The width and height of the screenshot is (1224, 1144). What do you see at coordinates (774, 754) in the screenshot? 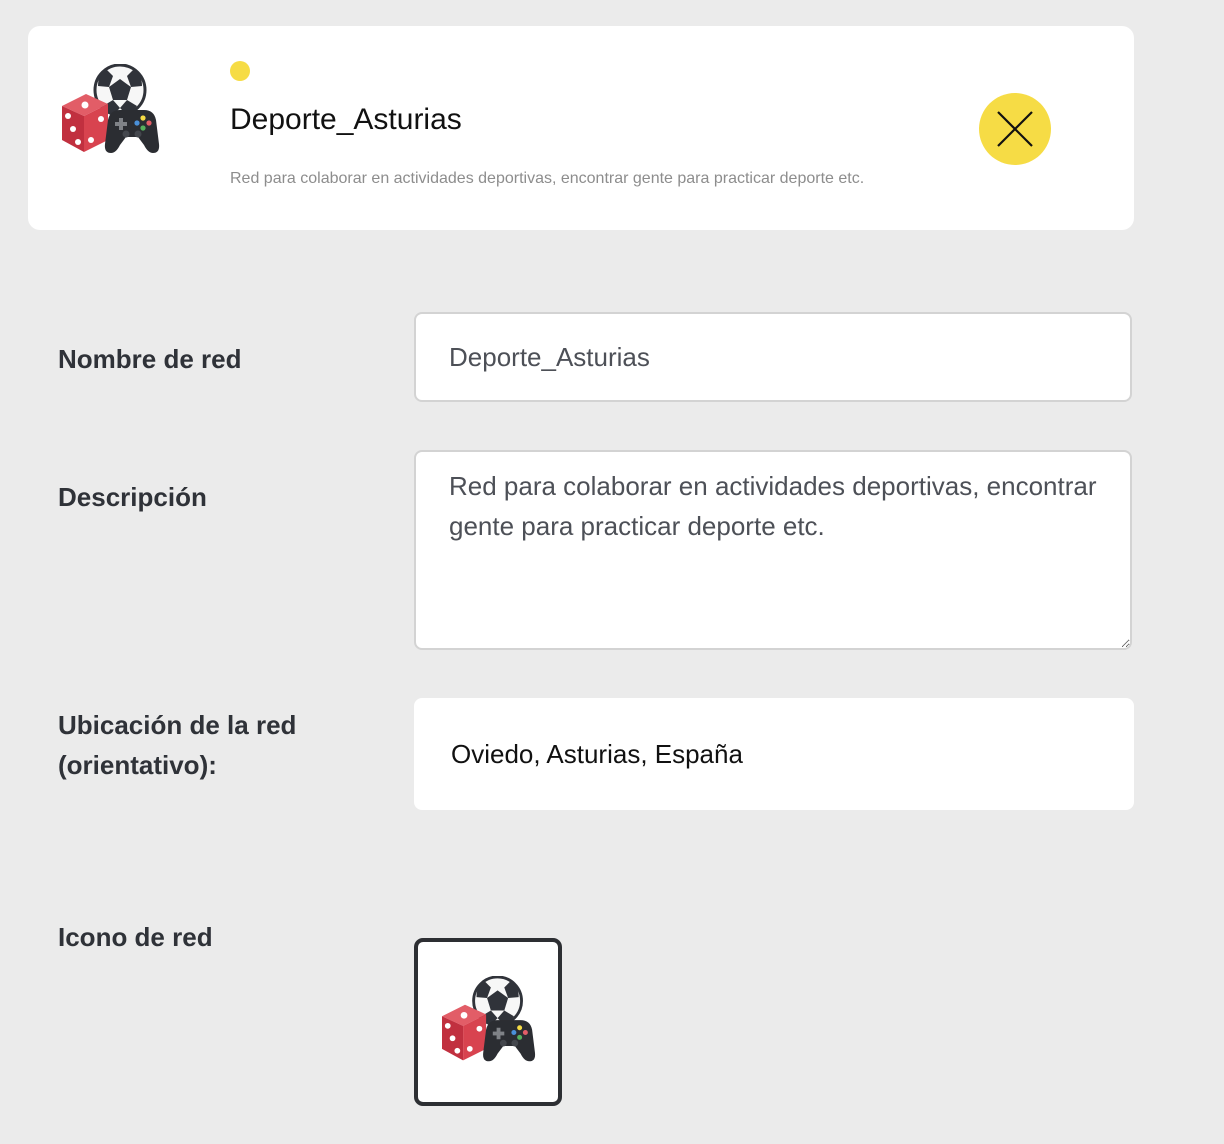
I see `location-field: Oviedo, Asturias, España` at bounding box center [774, 754].